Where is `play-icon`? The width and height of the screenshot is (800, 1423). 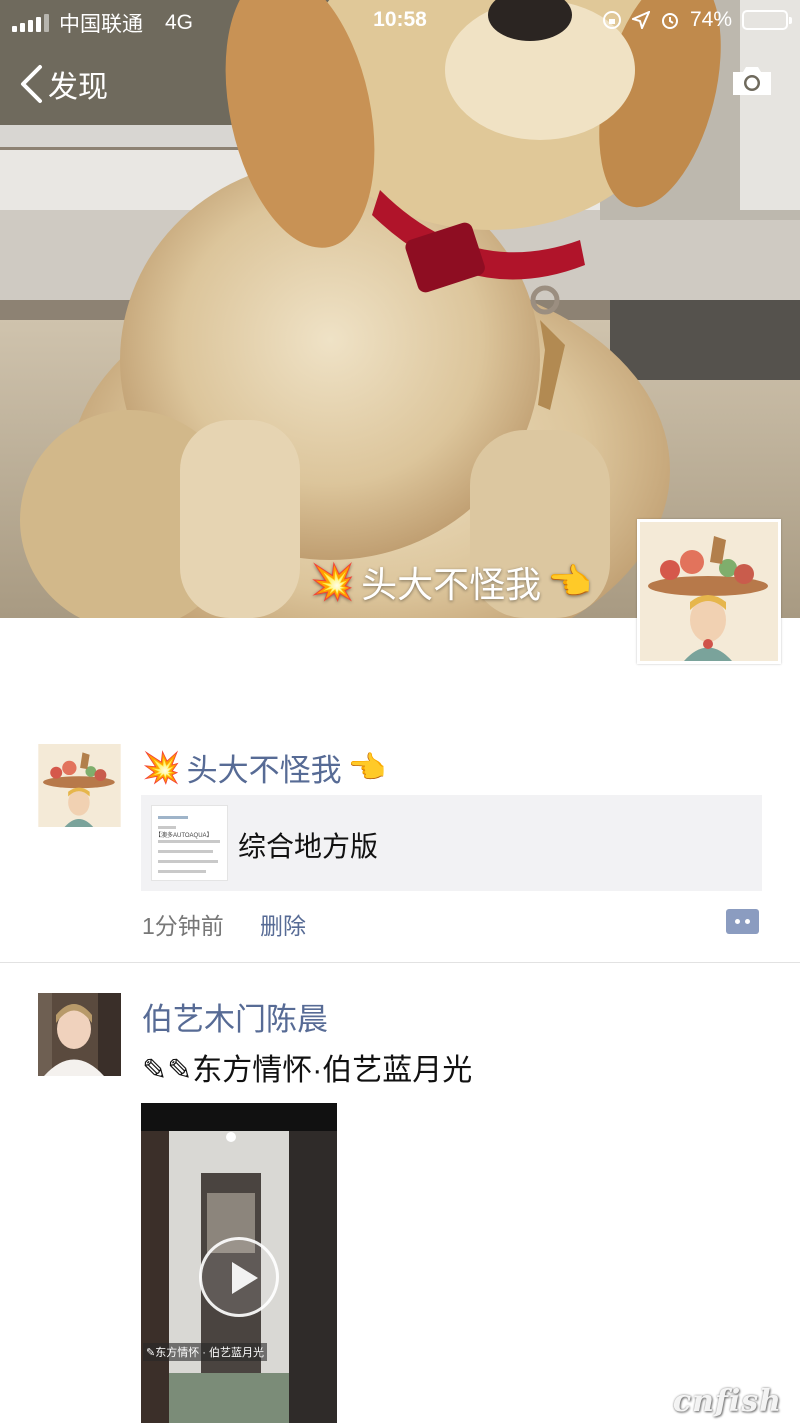 play-icon is located at coordinates (239, 1277).